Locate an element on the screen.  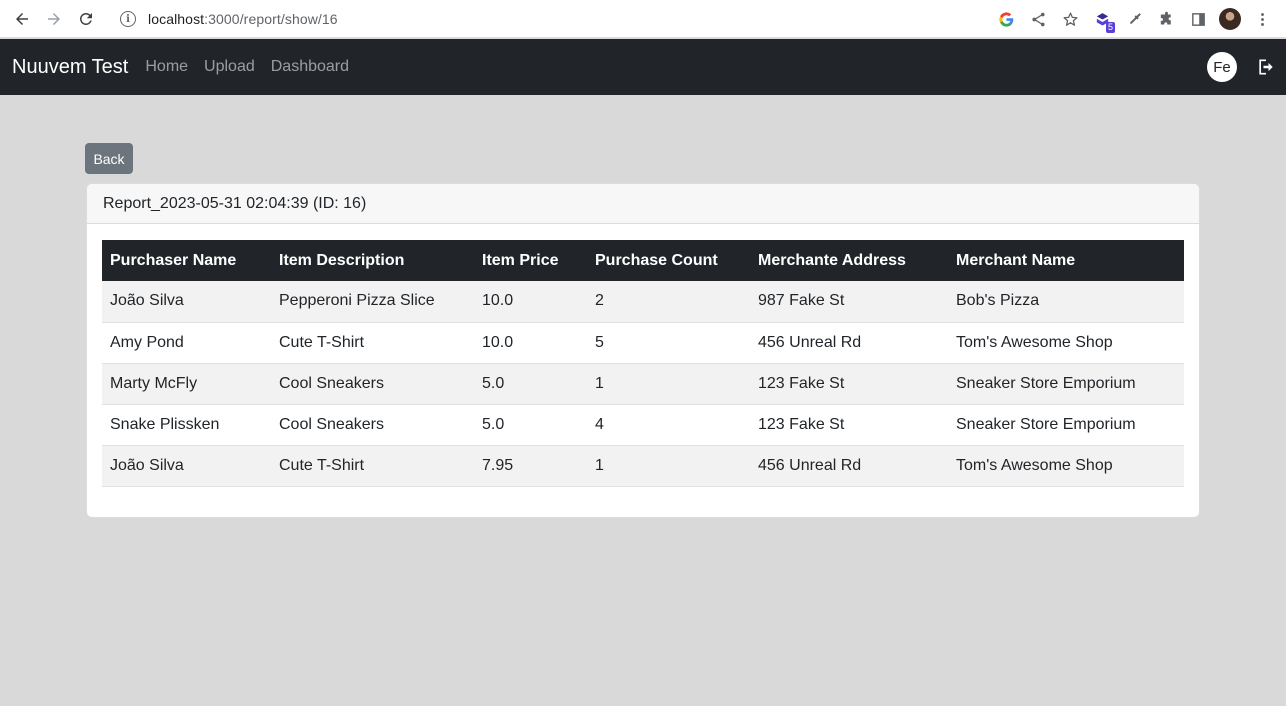
table-cell: 4 is located at coordinates (599, 424).